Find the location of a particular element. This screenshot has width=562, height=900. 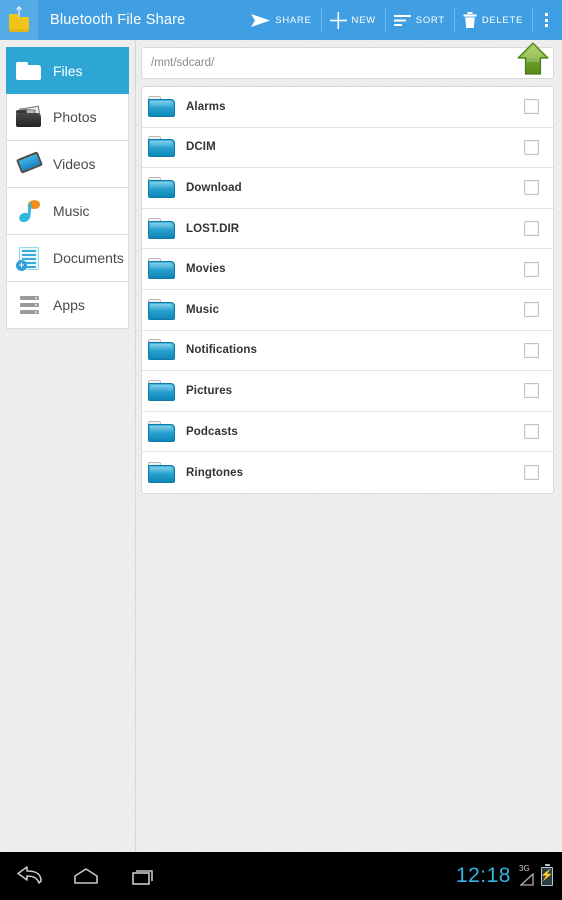

sidebar-item-music: Music is located at coordinates (67, 211).